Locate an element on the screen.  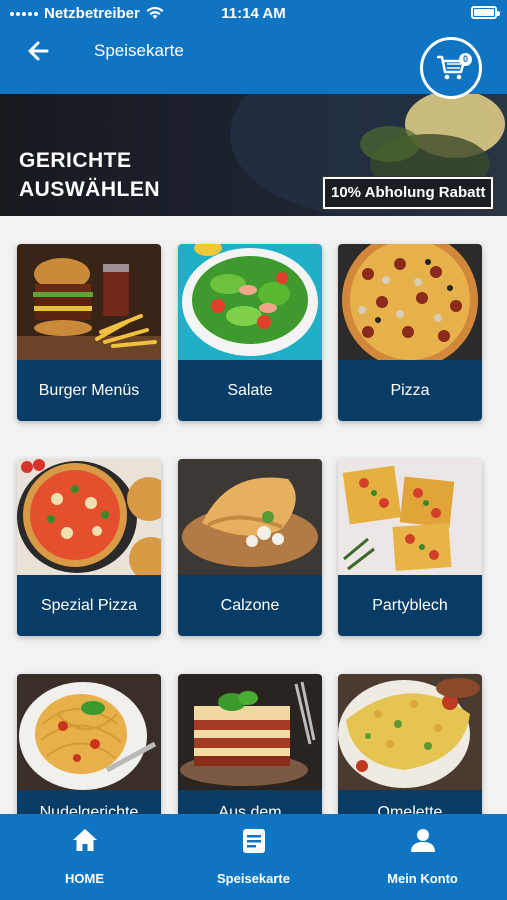
pasta-image is located at coordinates (89, 732).